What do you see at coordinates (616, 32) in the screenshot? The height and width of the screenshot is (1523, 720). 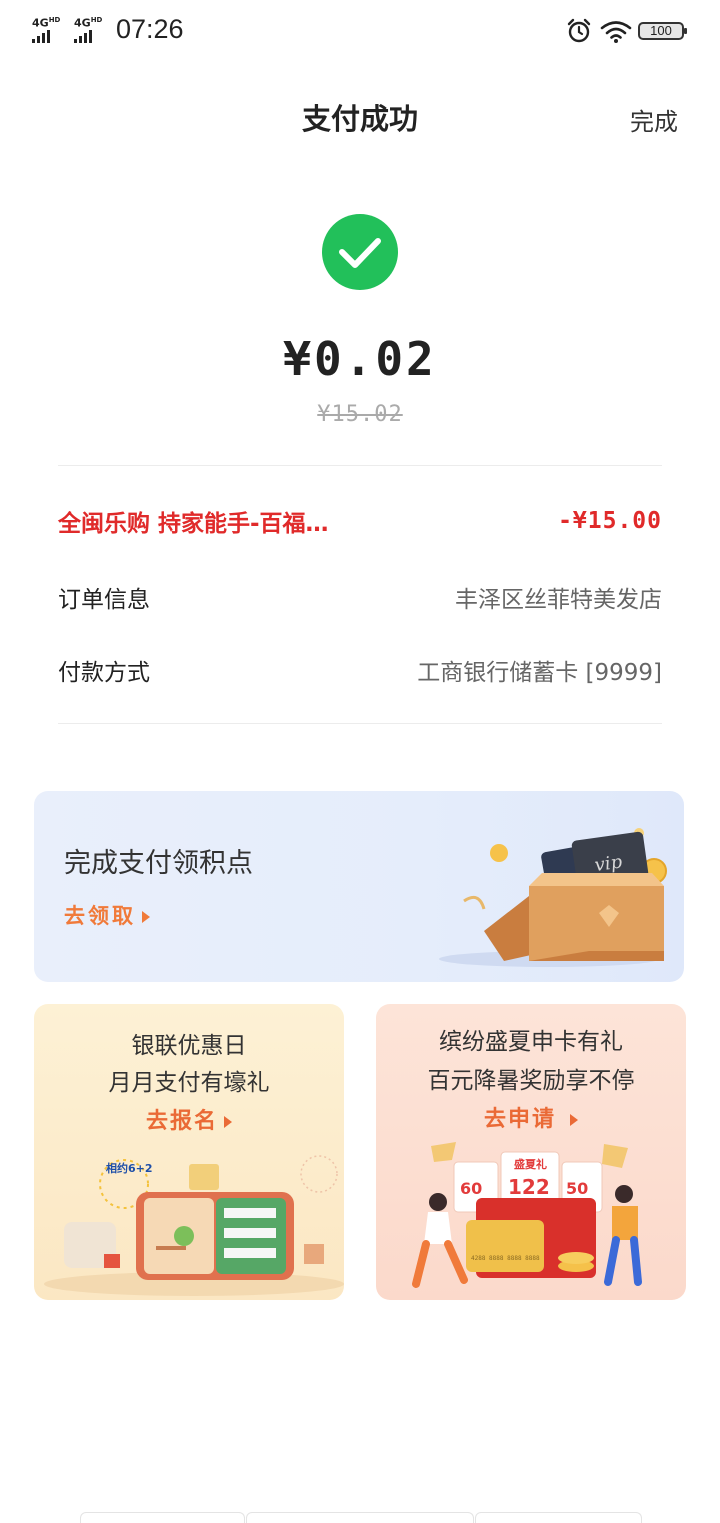 I see `wifi-icon` at bounding box center [616, 32].